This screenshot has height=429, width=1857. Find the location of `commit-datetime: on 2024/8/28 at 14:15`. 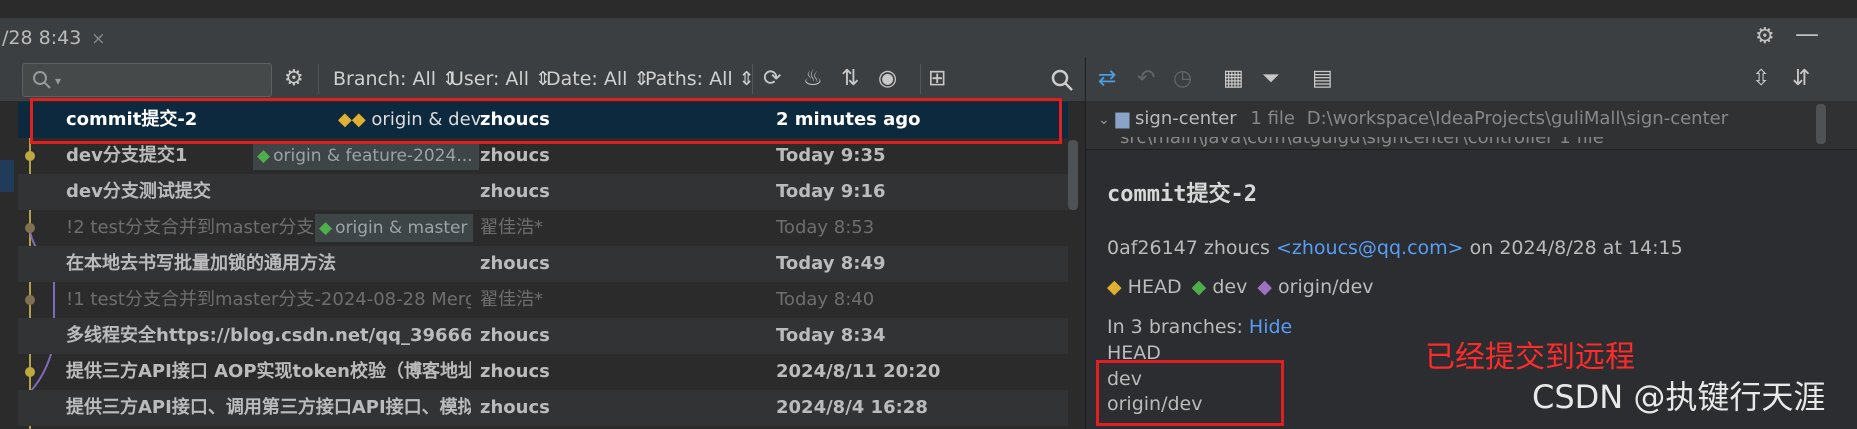

commit-datetime: on 2024/8/28 at 14:15 is located at coordinates (1576, 248).